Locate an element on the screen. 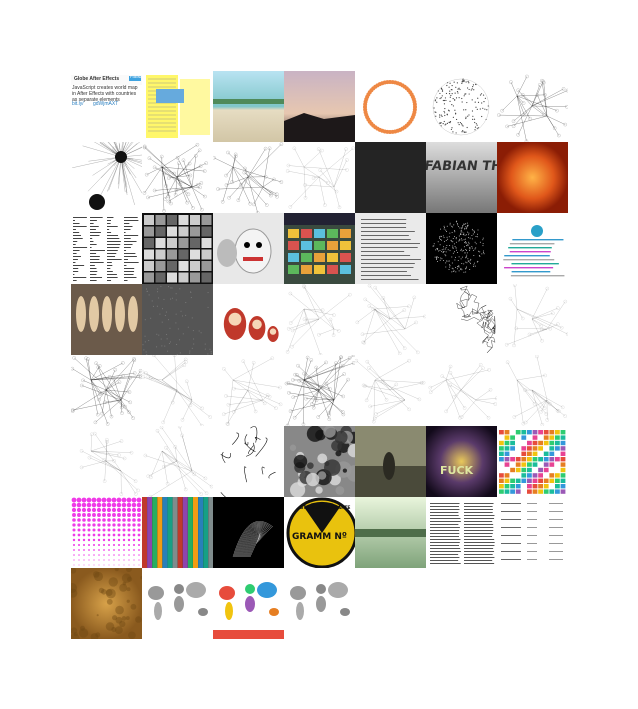 The image size is (638, 709). follow-button: Follow is located at coordinates (136, 77).